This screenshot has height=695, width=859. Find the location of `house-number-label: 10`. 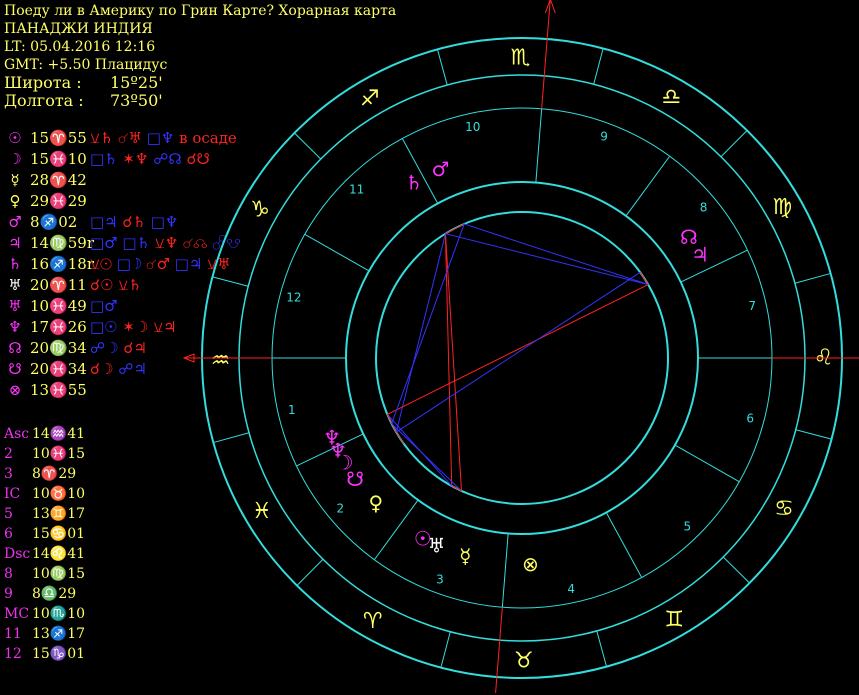

house-number-label: 10 is located at coordinates (472, 127).